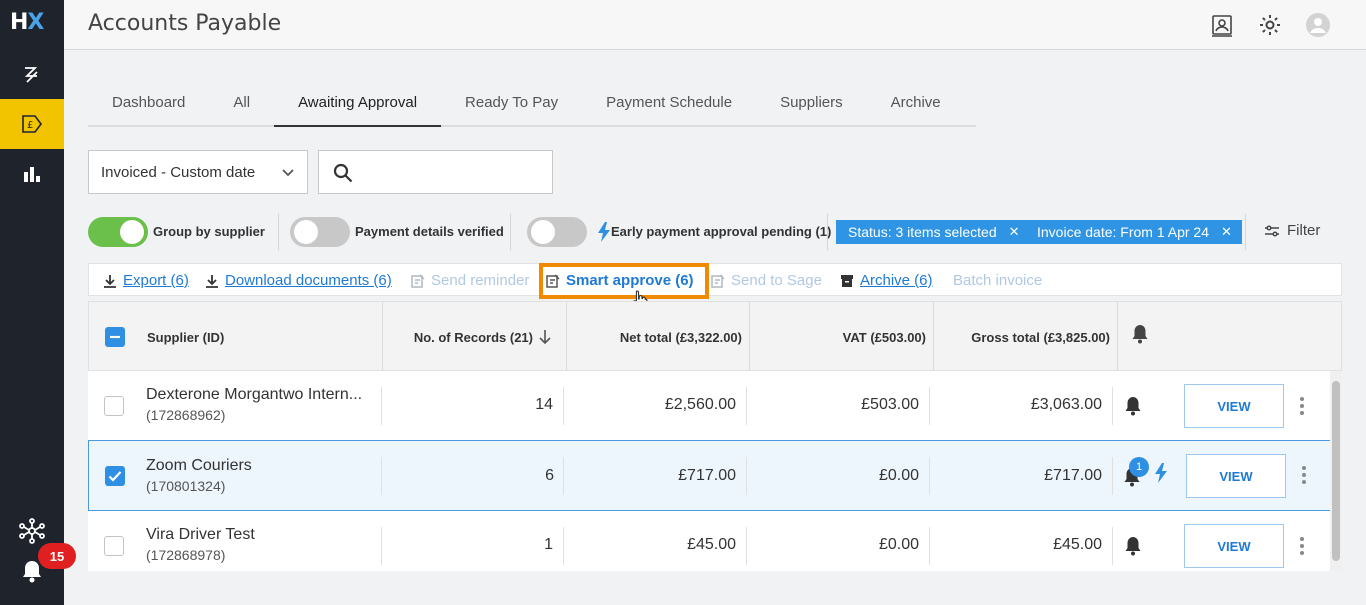  I want to click on early-payment-toggle, so click(557, 232).